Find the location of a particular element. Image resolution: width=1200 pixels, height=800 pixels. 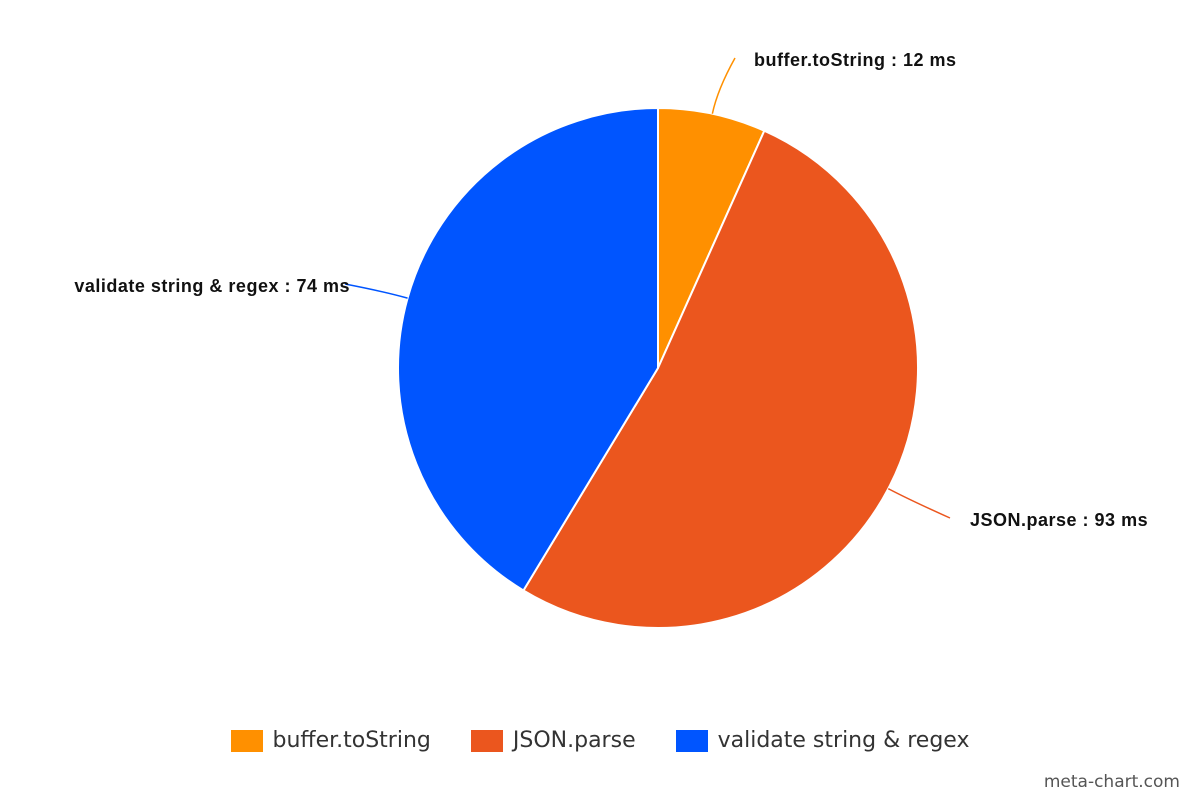

legend-item-buffer-tostring: buffer.toString is located at coordinates (330, 740).